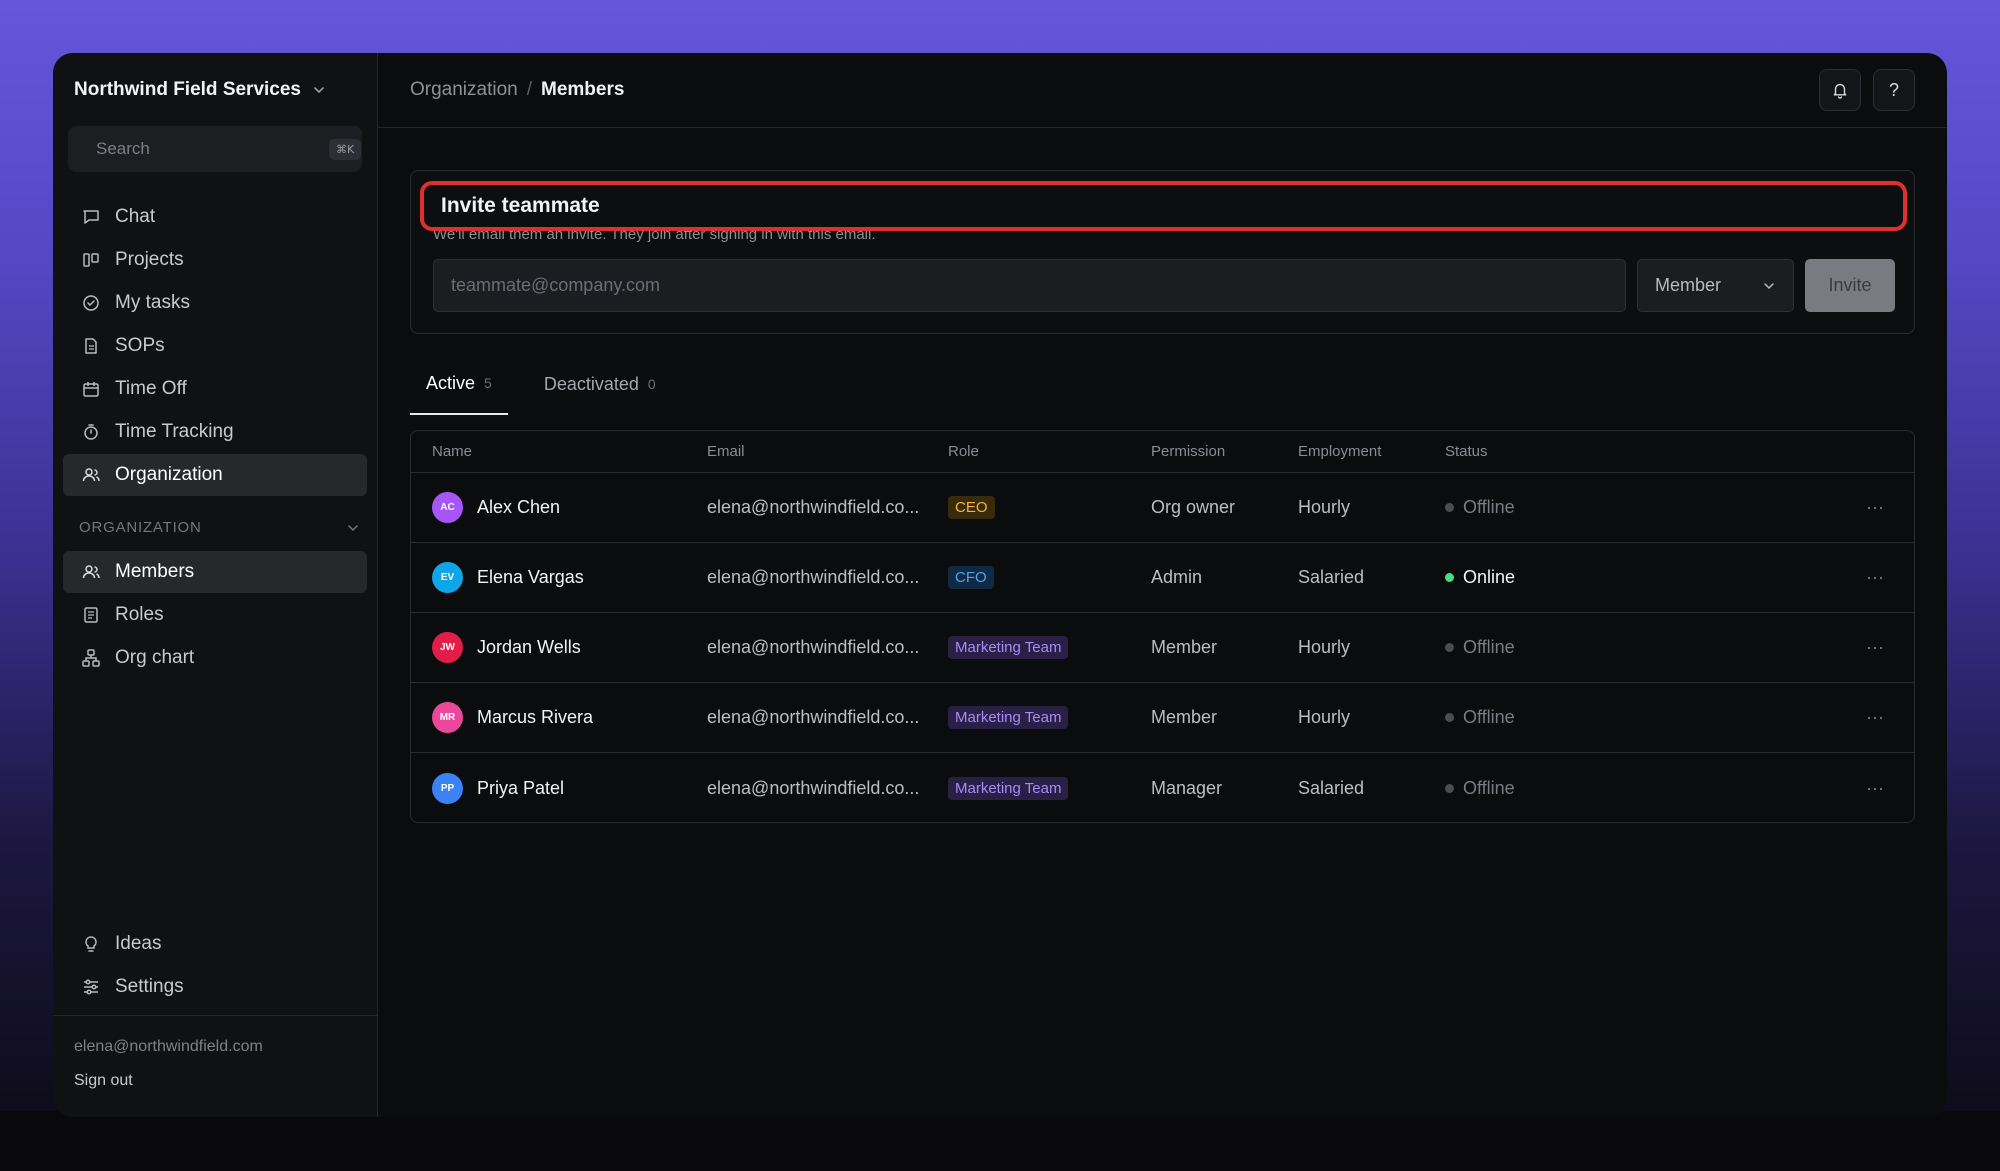 The image size is (2000, 1171). Describe the element at coordinates (1224, 451) in the screenshot. I see `column-header-permission: Permission` at that location.